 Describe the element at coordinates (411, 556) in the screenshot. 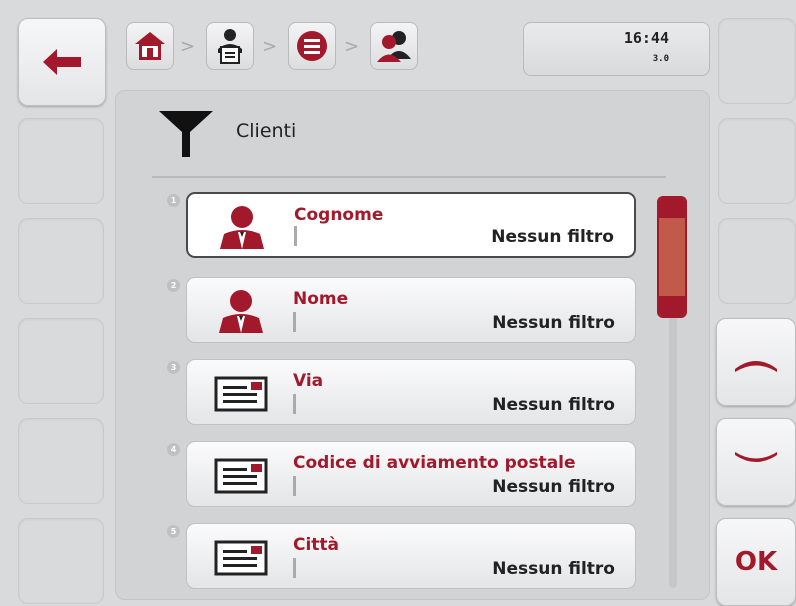

I see `list-item: Città Nessun filtro` at that location.